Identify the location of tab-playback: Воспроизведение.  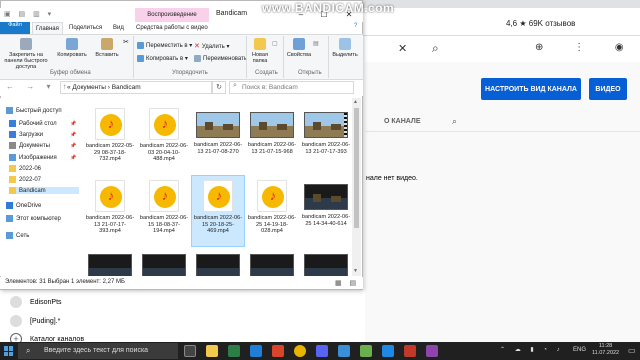
(172, 15).